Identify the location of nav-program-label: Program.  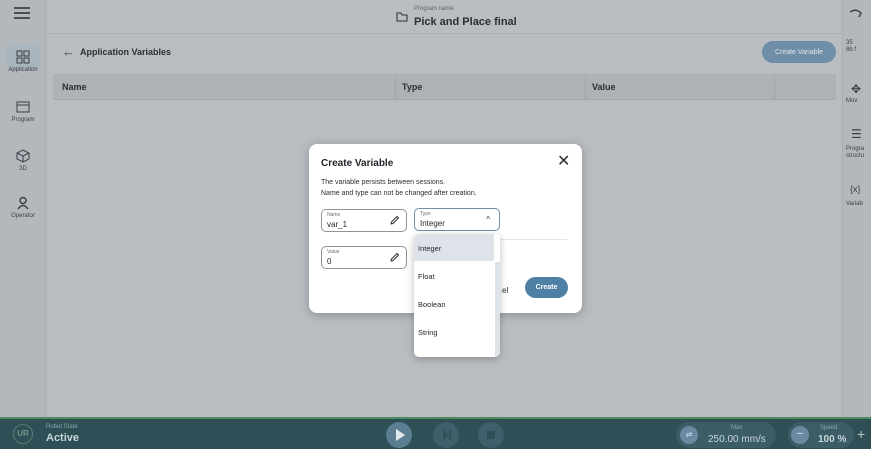
(23, 120).